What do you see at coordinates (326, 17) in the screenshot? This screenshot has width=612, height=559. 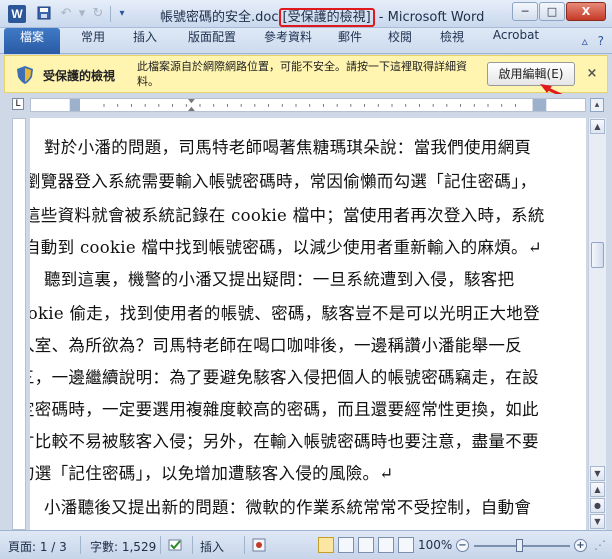 I see `title-protected-view-label: [受保護的檢視]` at bounding box center [326, 17].